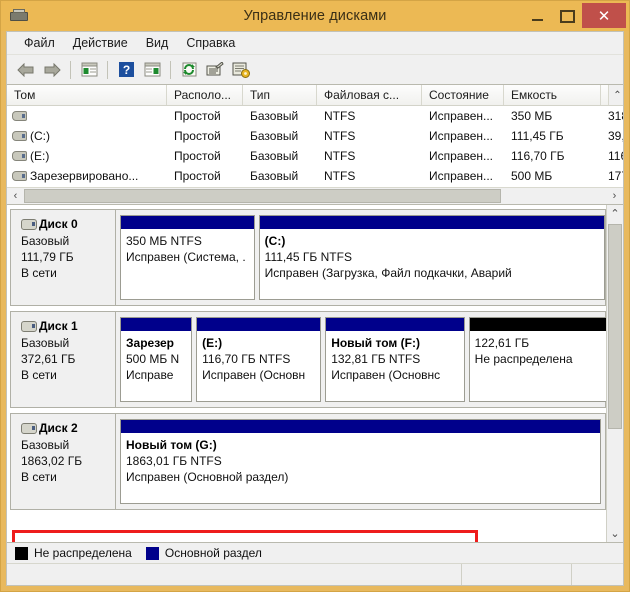 The image size is (630, 592). What do you see at coordinates (39, 273) in the screenshot?
I see `disk-state-label: В сети` at bounding box center [39, 273].